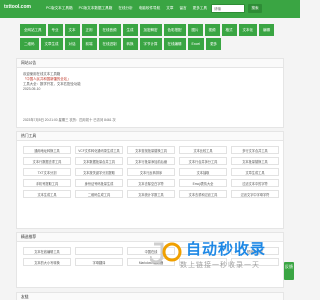 This screenshot has width=320, height=300. I want to click on top-nav-item: 电脑软件导航, so click(150, 8).